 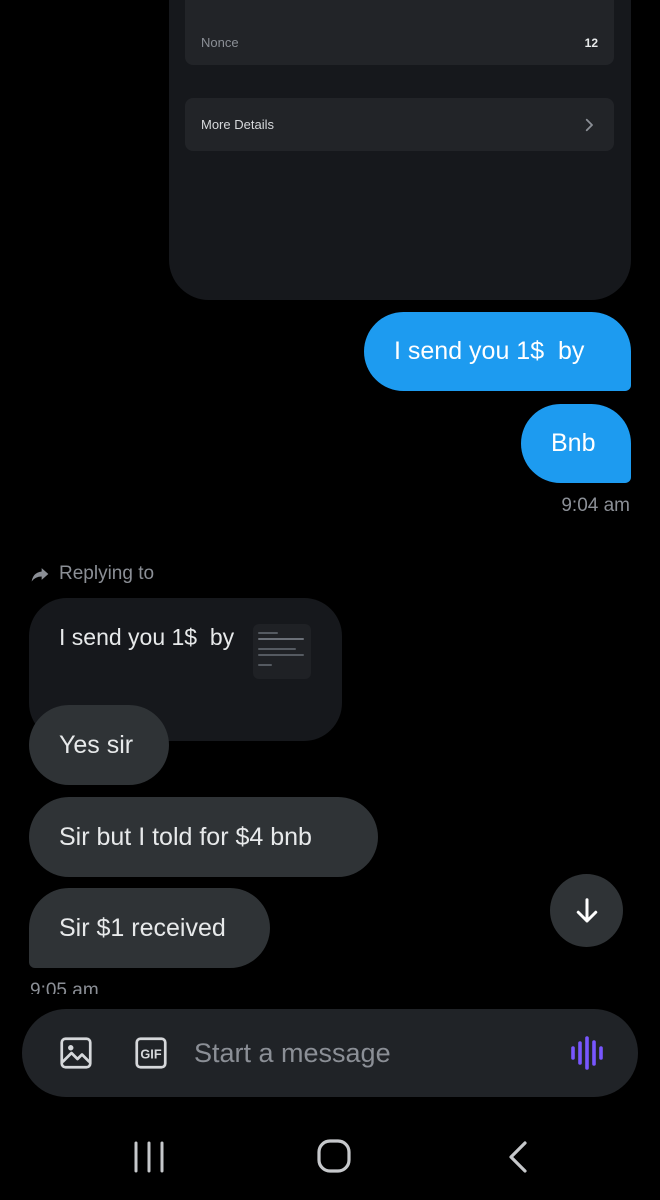 What do you see at coordinates (589, 1053) in the screenshot?
I see `voice-wave-icon` at bounding box center [589, 1053].